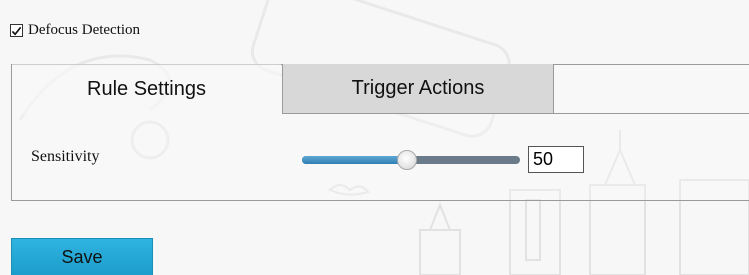  I want to click on defocus-detection-label: Defocus Detection, so click(84, 30).